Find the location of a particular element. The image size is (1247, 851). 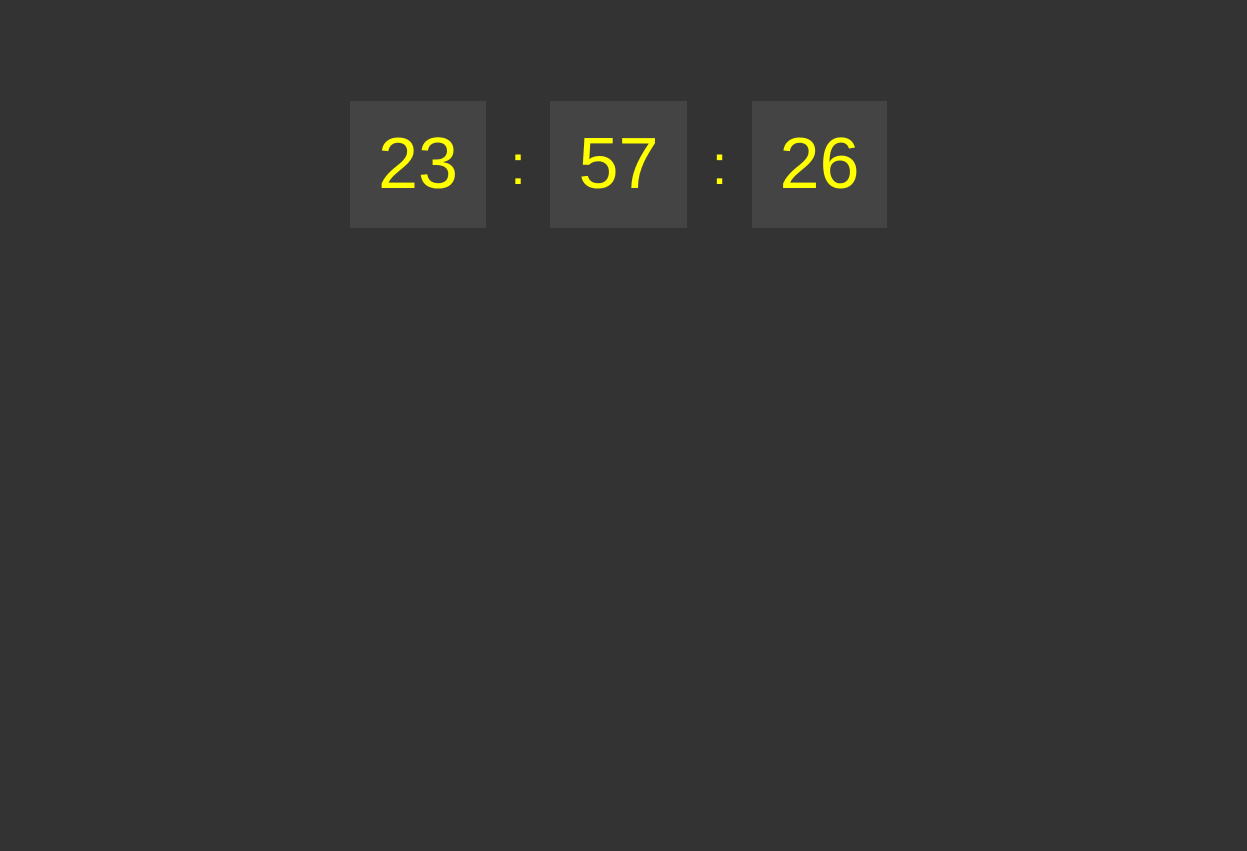

minutes-display: 57 is located at coordinates (618, 164).